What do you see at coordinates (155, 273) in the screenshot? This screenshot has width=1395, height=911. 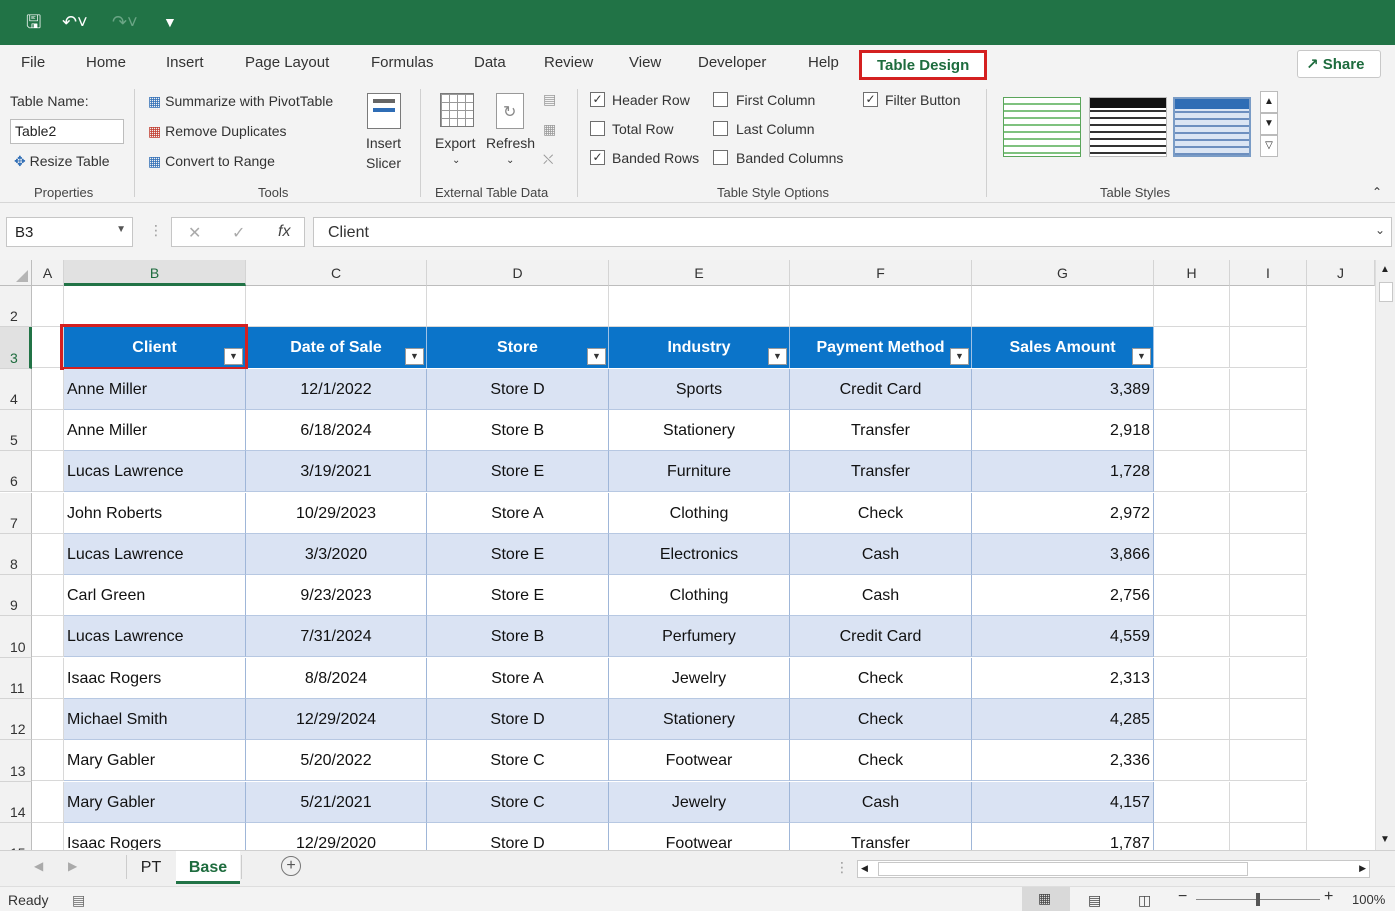 I see `column-header-b: B` at bounding box center [155, 273].